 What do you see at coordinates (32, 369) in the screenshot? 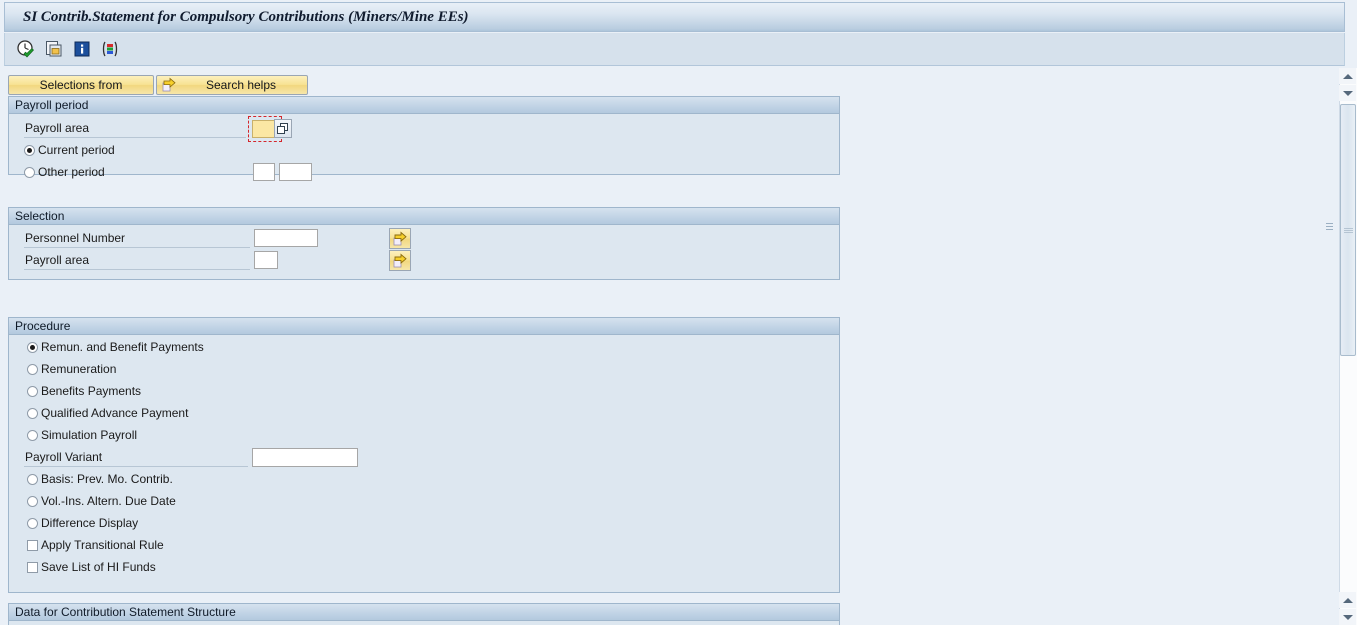
I see `radio-remuneration-dot` at bounding box center [32, 369].